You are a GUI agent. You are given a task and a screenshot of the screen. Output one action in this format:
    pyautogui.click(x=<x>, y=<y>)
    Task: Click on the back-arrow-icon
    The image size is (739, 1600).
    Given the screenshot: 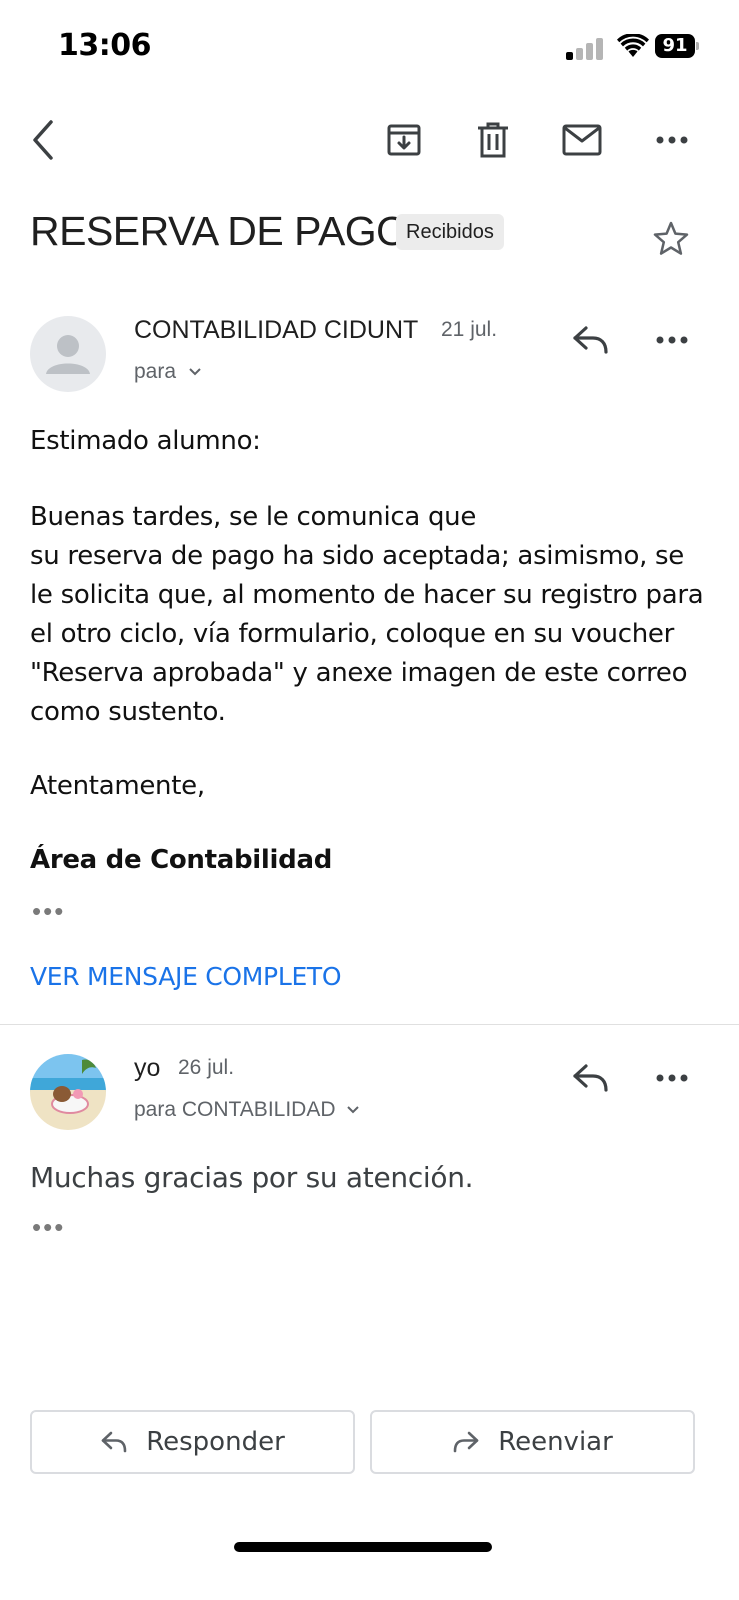 What is the action you would take?
    pyautogui.click(x=42, y=140)
    